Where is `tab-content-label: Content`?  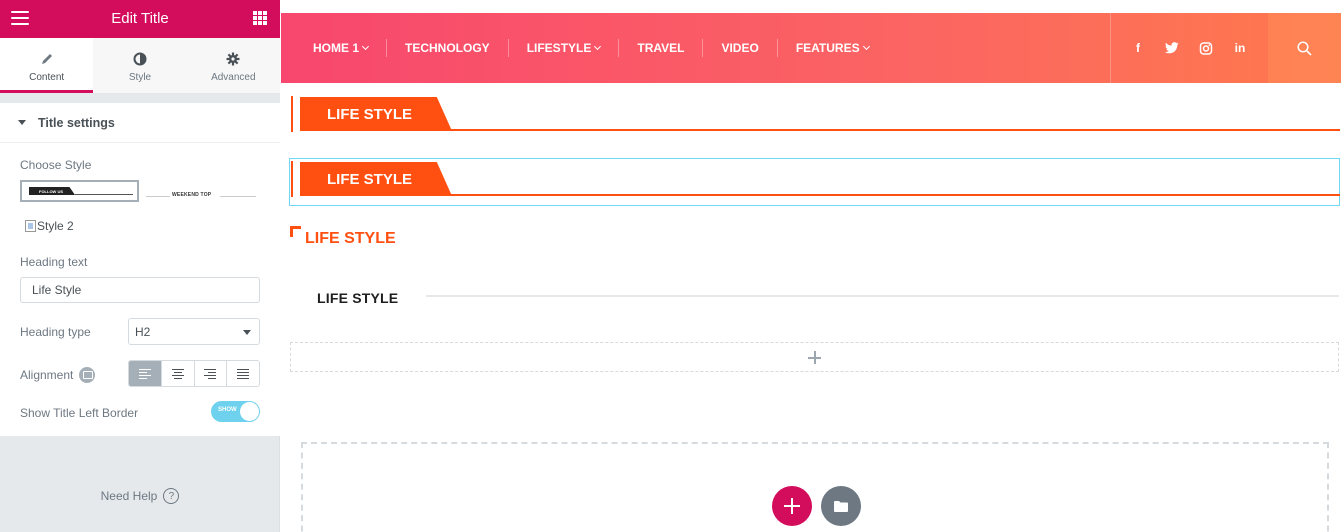 tab-content-label: Content is located at coordinates (47, 77).